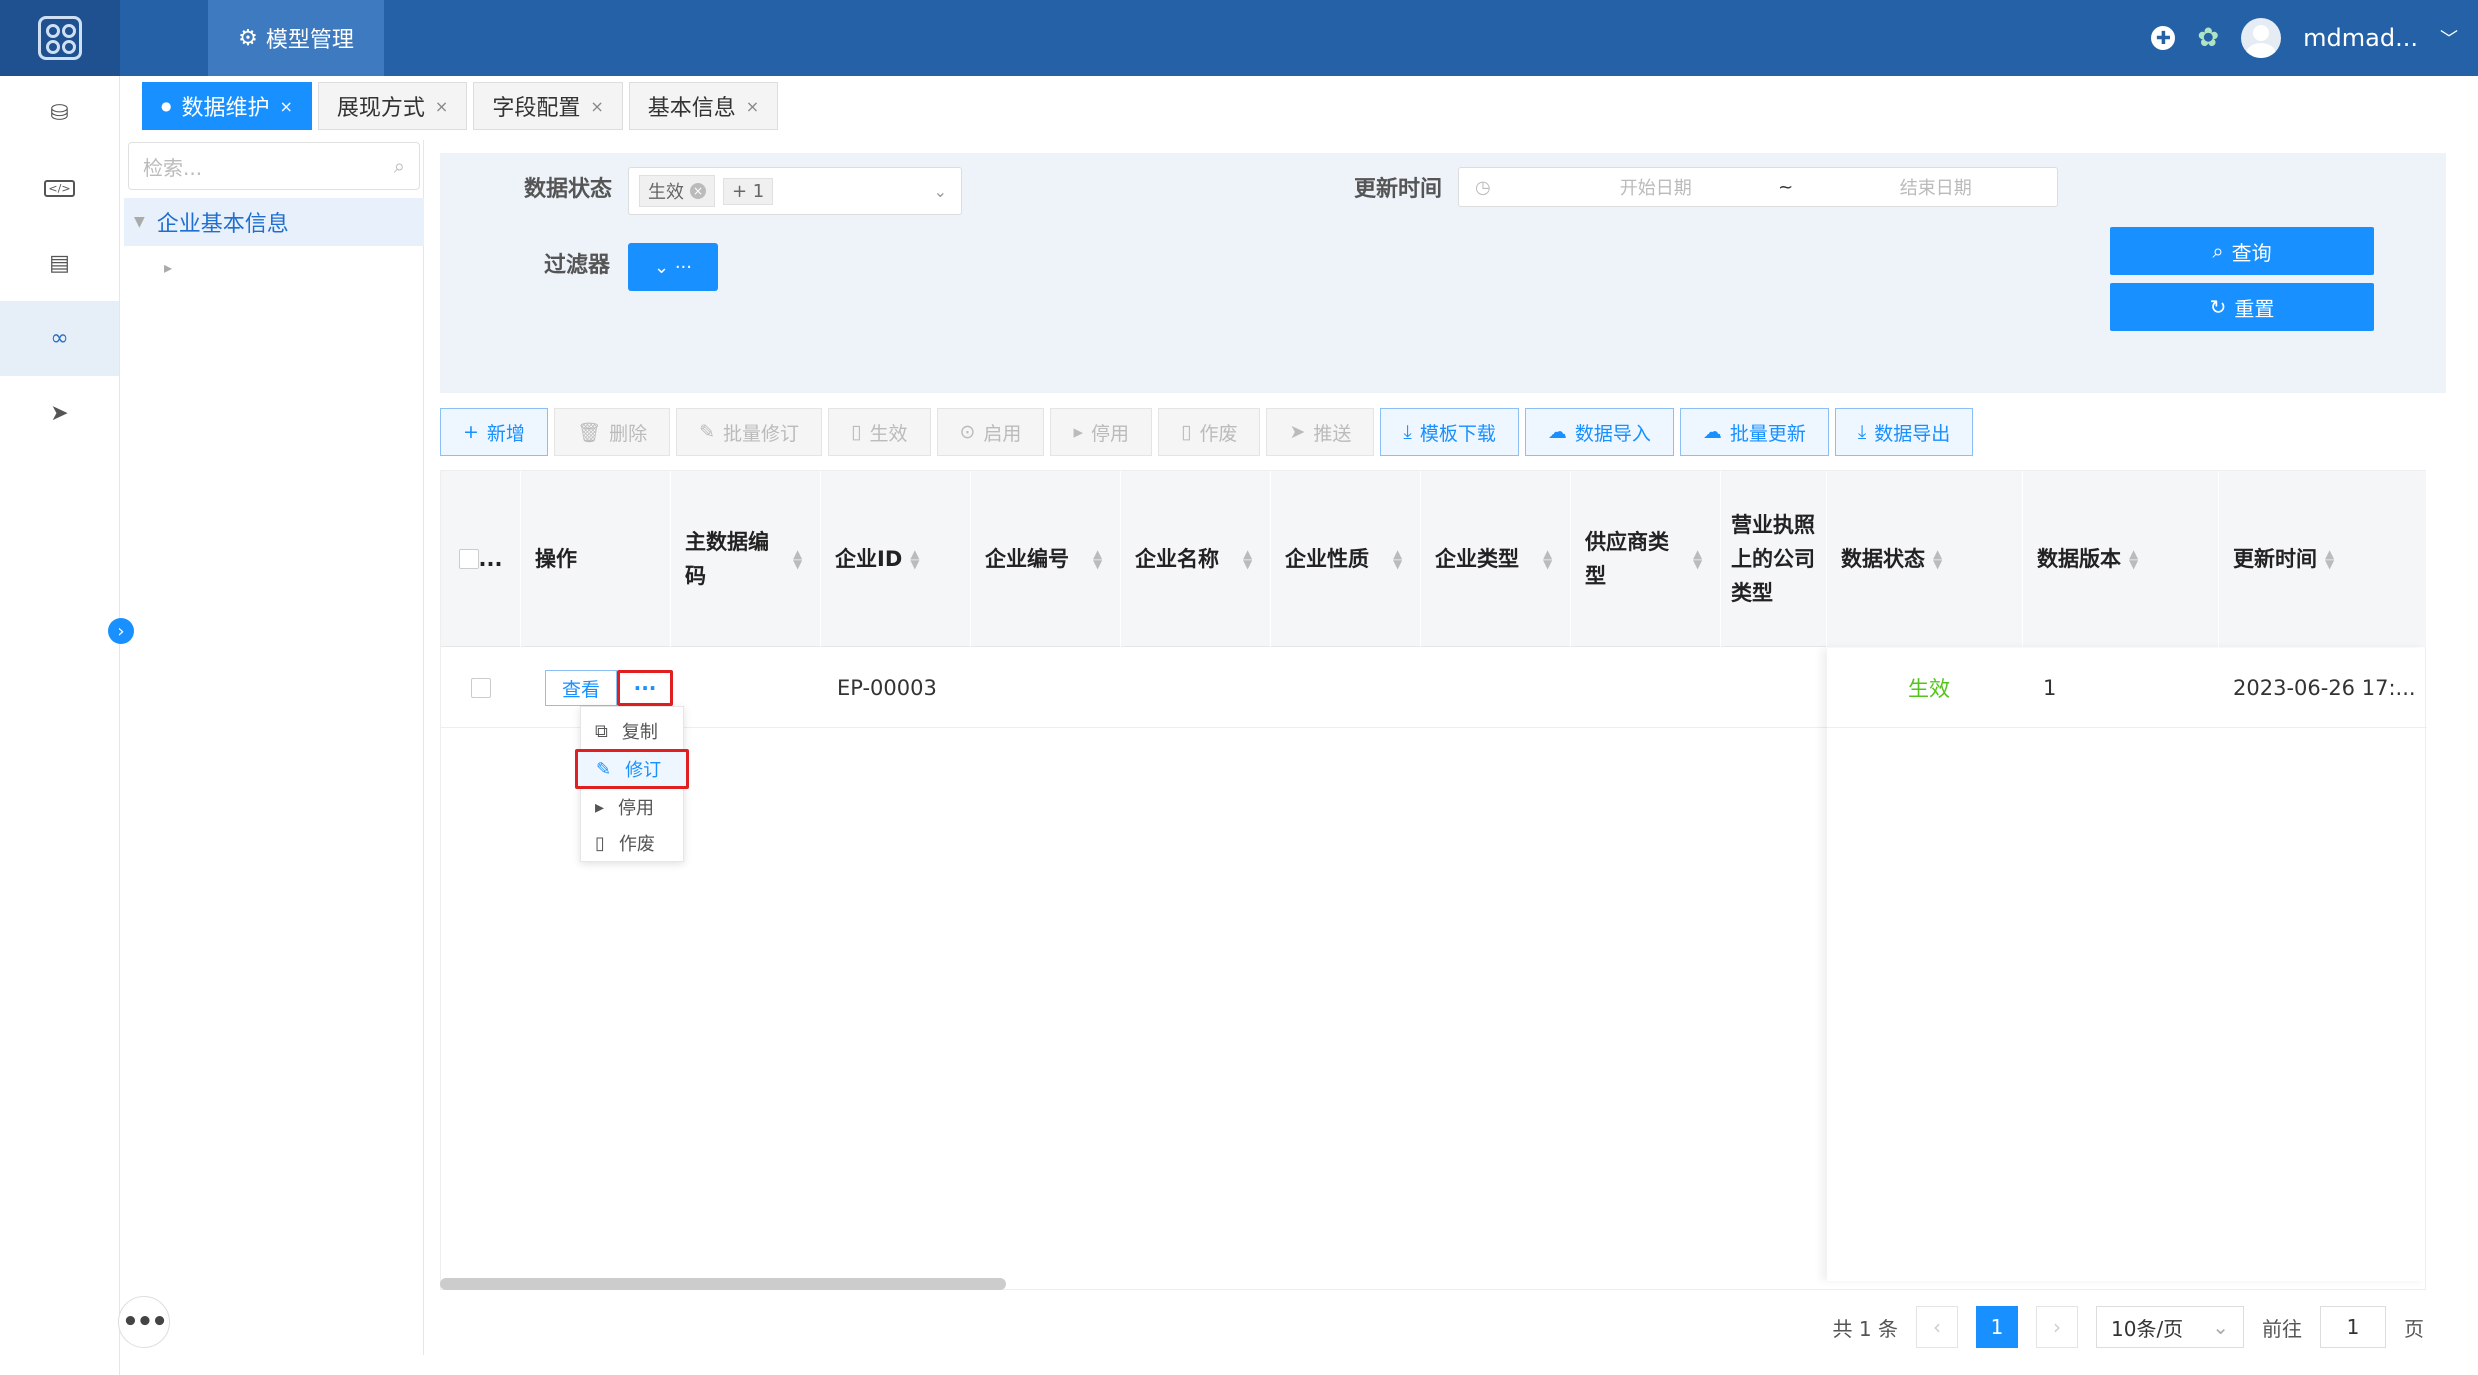  Describe the element at coordinates (2242, 307) in the screenshot. I see `reset-button: ↻ 重置` at that location.